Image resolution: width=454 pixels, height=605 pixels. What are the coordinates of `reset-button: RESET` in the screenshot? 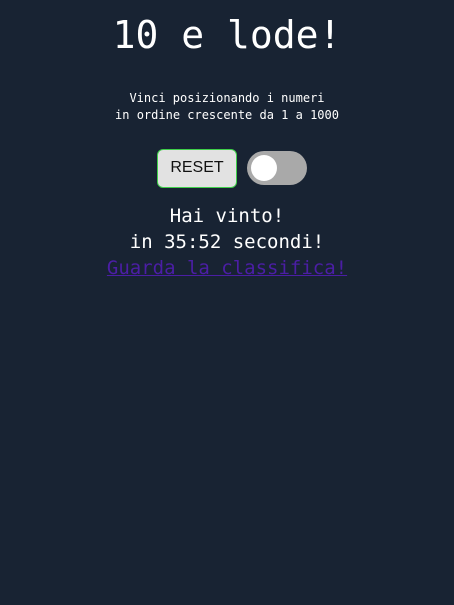 It's located at (197, 168).